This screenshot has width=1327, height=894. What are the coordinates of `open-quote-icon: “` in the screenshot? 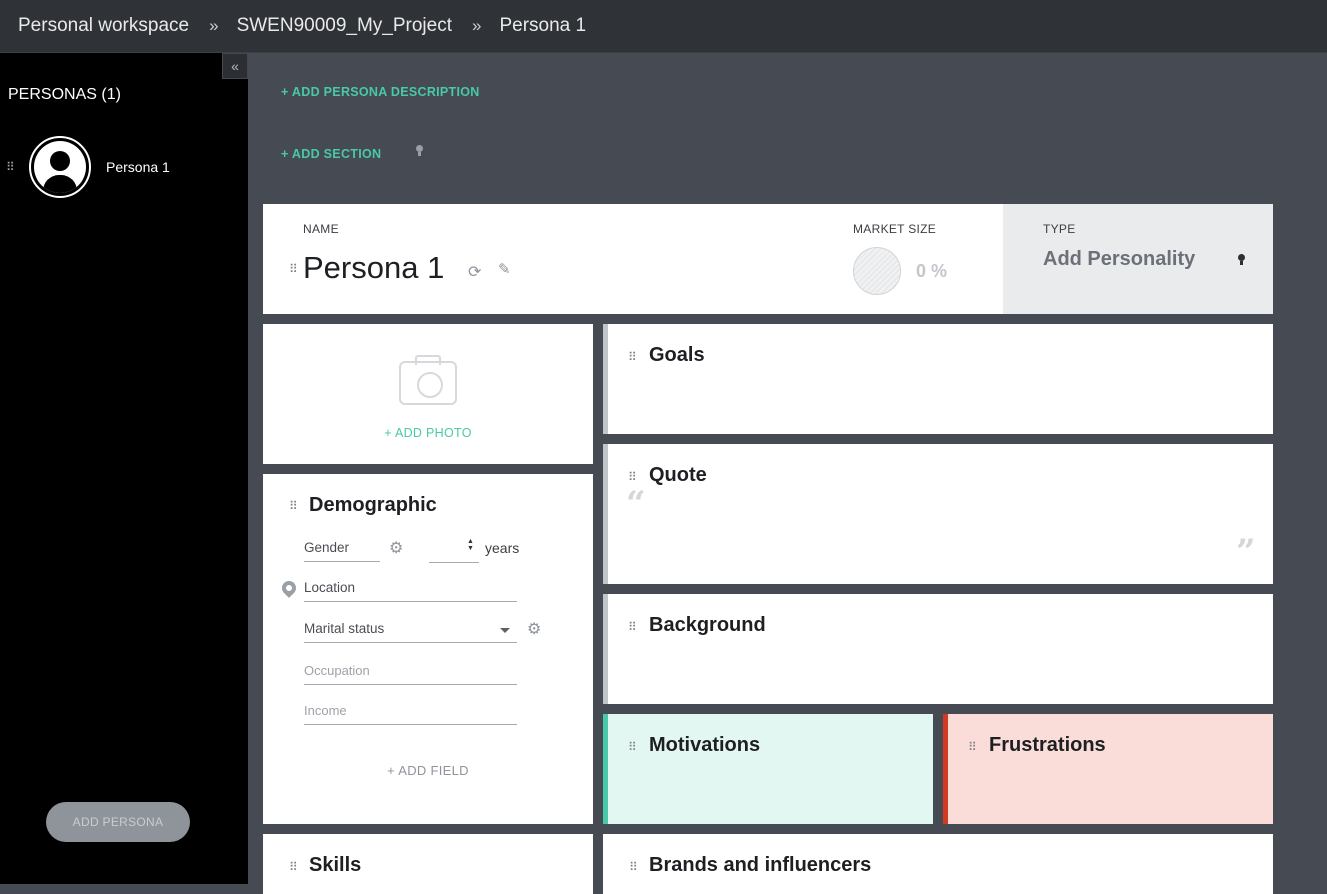 It's located at (636, 504).